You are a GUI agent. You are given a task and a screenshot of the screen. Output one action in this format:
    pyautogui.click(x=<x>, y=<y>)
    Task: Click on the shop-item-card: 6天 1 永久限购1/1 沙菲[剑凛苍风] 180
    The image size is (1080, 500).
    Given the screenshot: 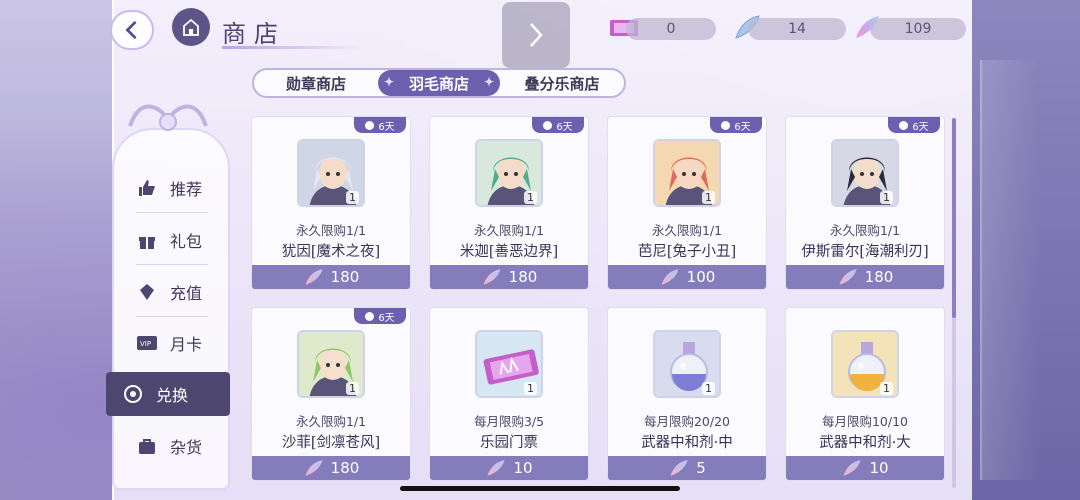 What is the action you would take?
    pyautogui.click(x=331, y=394)
    